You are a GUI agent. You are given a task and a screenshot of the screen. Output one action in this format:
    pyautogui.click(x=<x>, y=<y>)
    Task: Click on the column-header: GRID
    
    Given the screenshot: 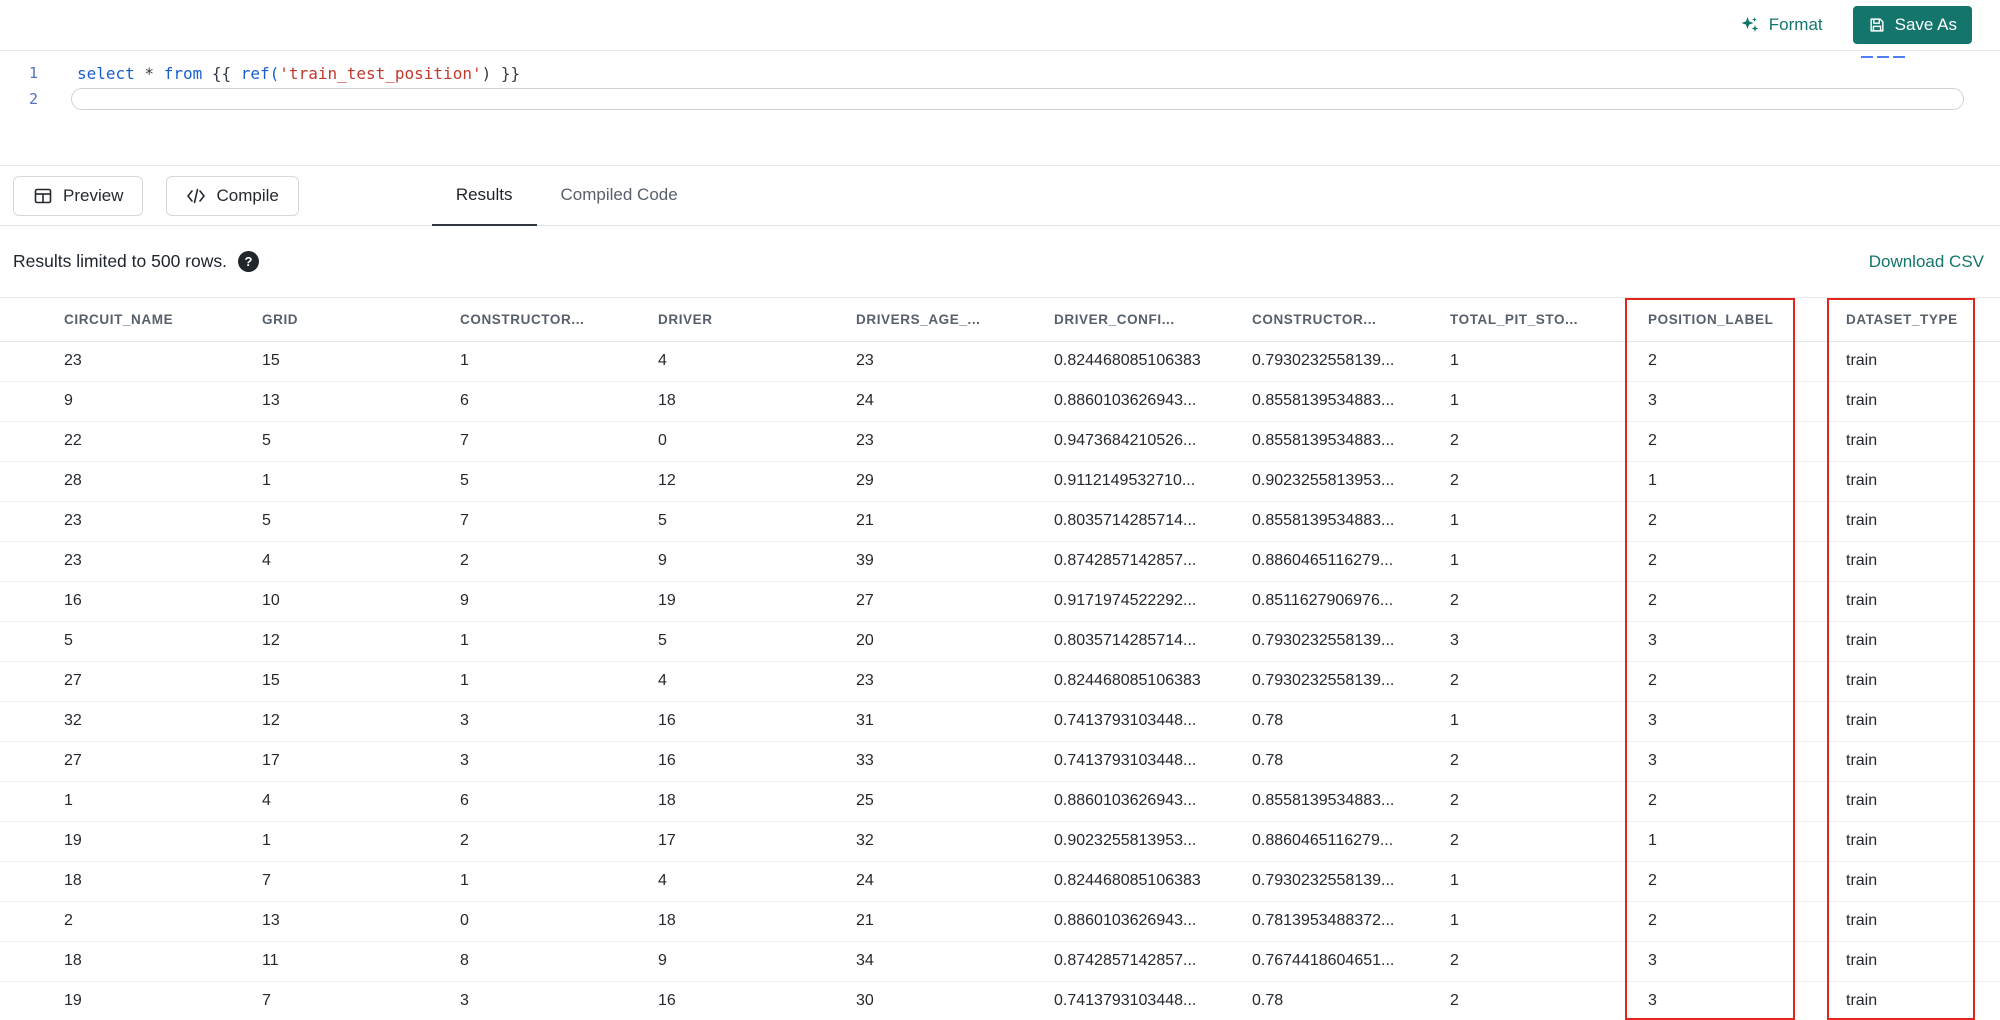 What is the action you would take?
    pyautogui.click(x=361, y=320)
    